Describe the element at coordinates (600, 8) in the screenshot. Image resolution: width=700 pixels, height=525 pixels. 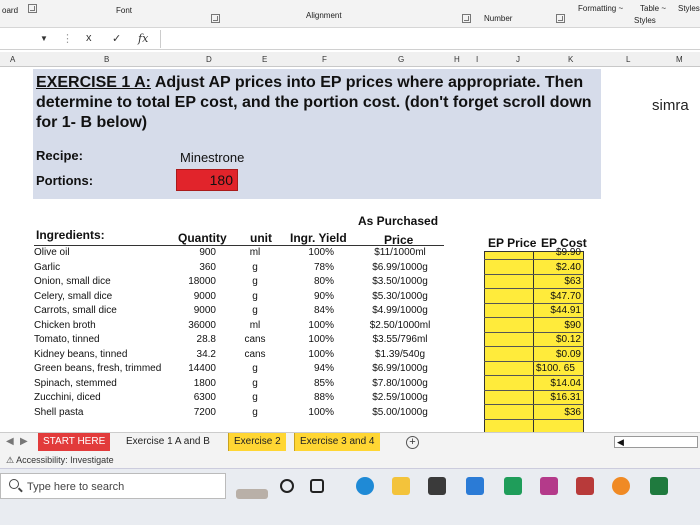
I see `conditional-formatting-button: Formatting ~` at that location.